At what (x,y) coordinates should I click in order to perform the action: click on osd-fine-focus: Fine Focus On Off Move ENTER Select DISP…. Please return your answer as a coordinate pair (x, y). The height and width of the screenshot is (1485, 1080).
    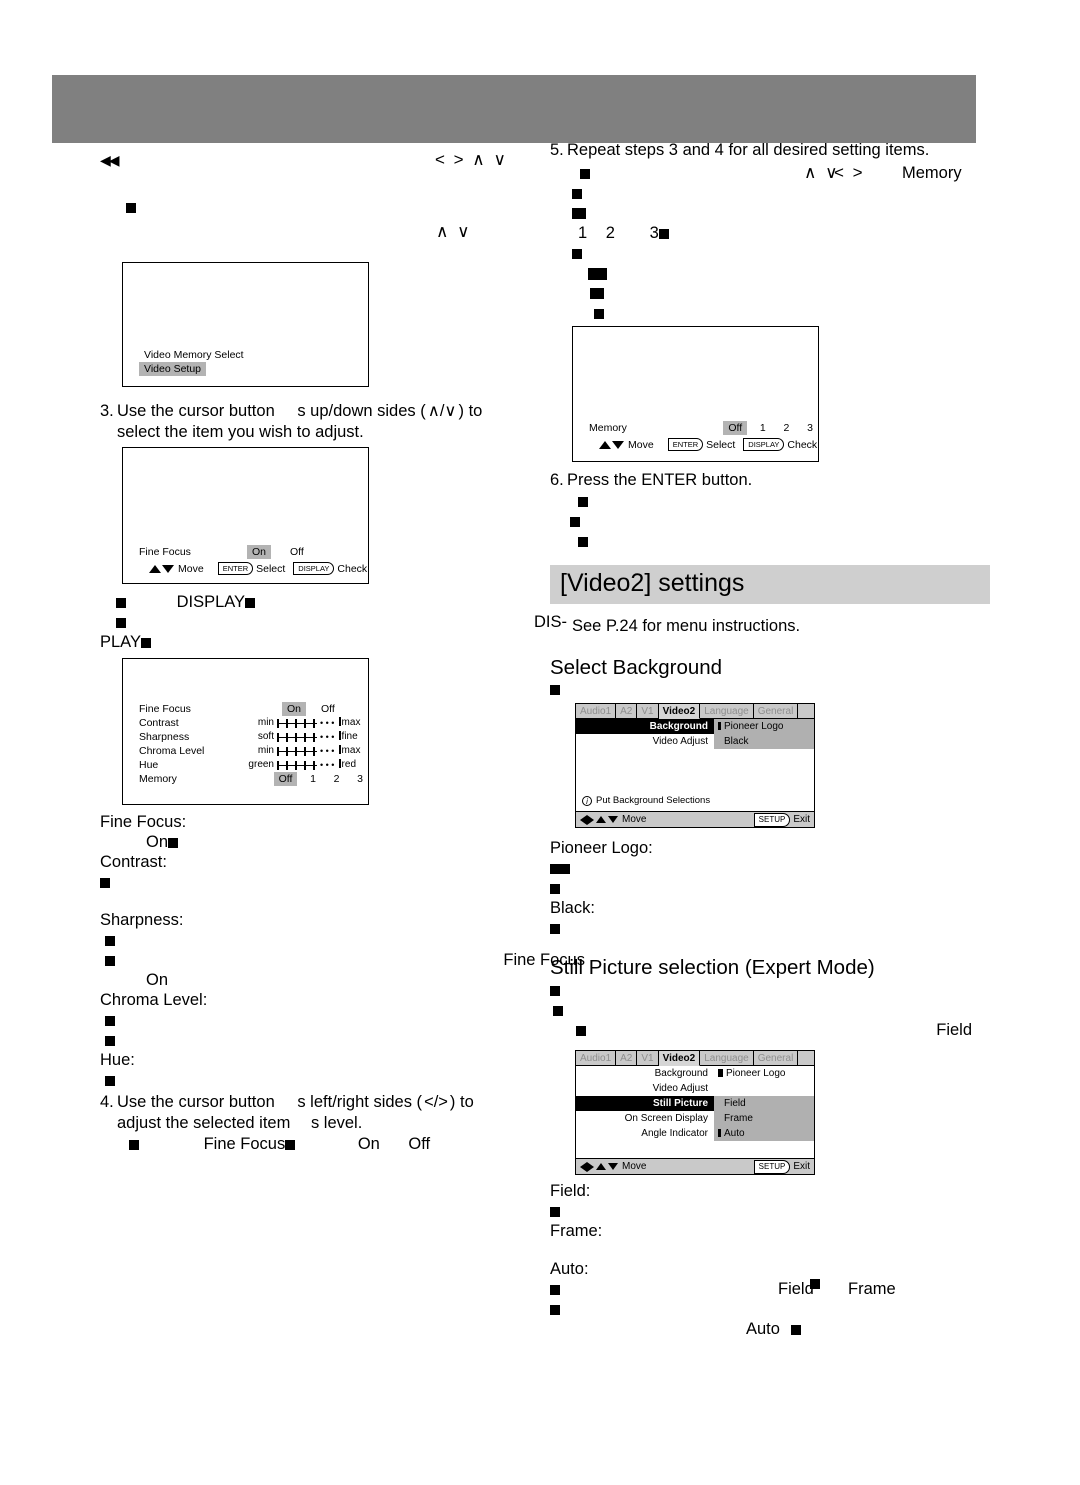
    Looking at the image, I should click on (245, 515).